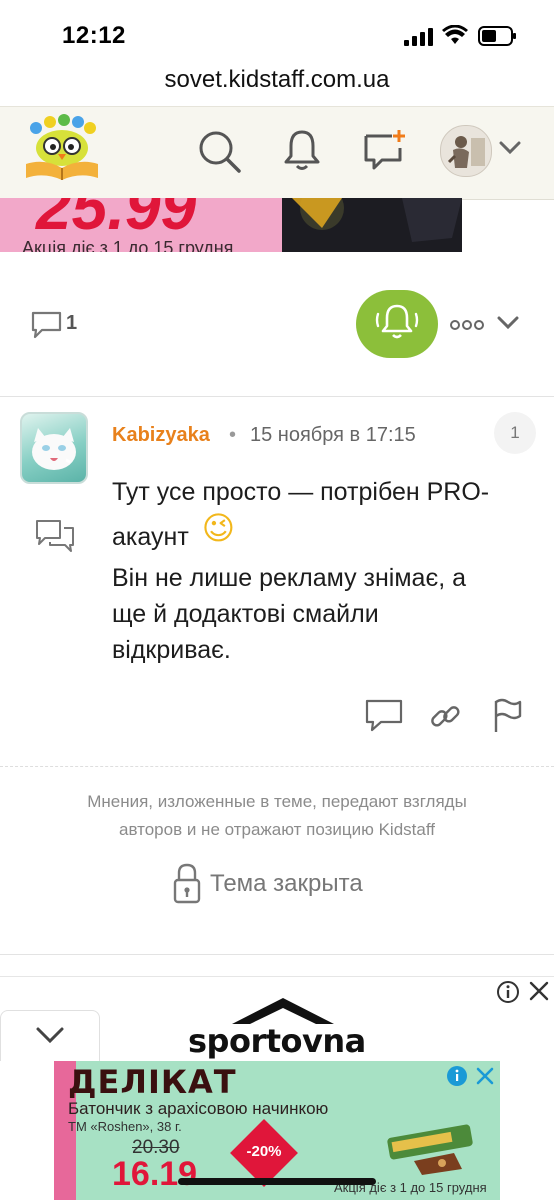 The height and width of the screenshot is (1201, 554). What do you see at coordinates (62, 151) in the screenshot?
I see `kidstaff-logo-icon` at bounding box center [62, 151].